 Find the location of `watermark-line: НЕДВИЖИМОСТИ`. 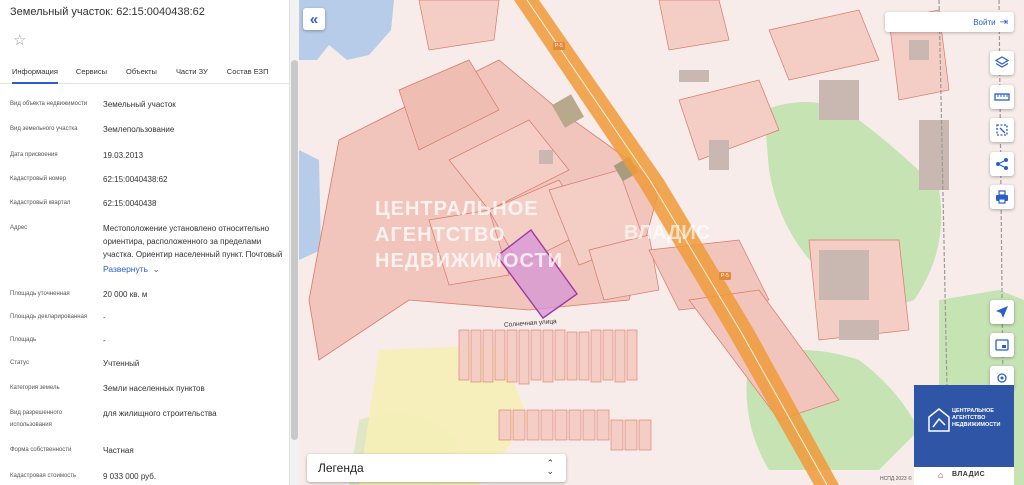

watermark-line: НЕДВИЖИМОСТИ is located at coordinates (469, 261).